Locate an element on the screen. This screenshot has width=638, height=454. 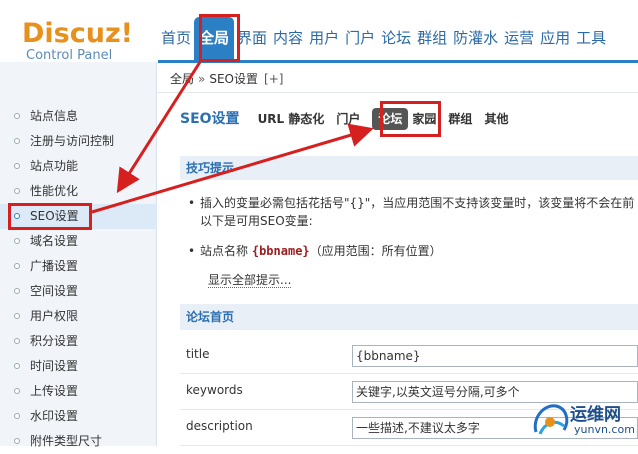
sidebar-item-site-info: 站点信息 is located at coordinates (78, 116).